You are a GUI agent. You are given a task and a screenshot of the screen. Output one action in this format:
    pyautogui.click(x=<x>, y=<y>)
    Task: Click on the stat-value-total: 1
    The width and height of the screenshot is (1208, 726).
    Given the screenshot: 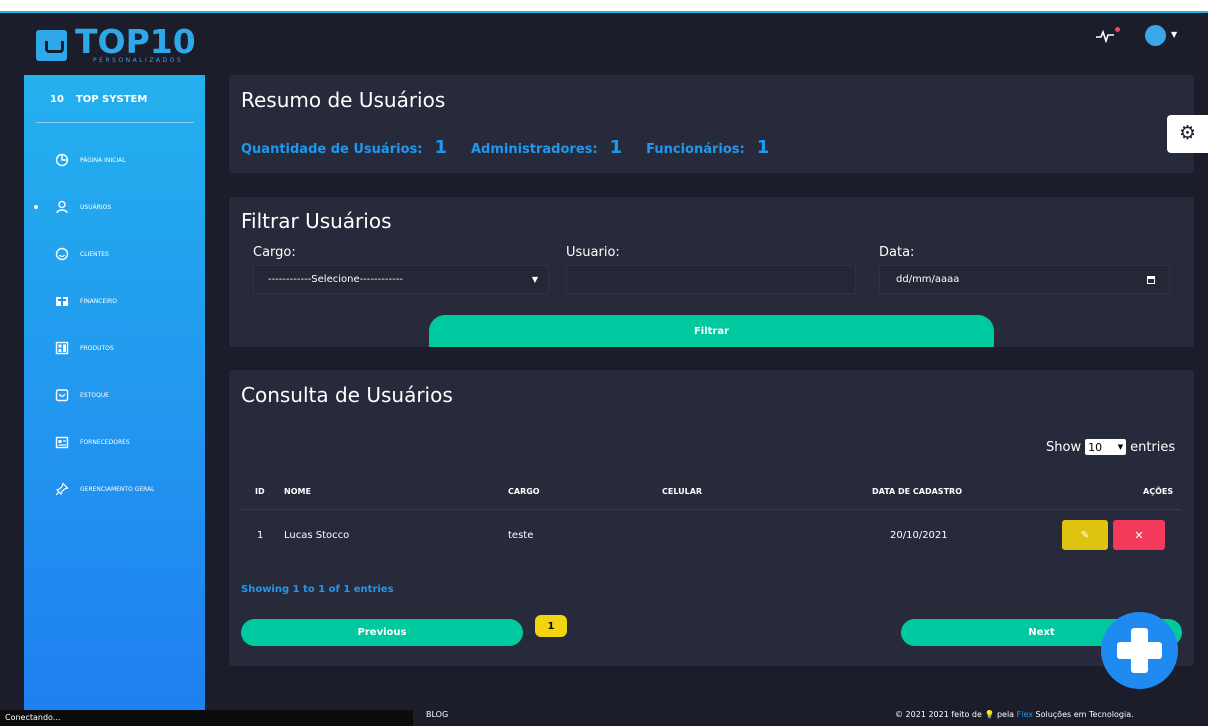 What is the action you would take?
    pyautogui.click(x=440, y=147)
    